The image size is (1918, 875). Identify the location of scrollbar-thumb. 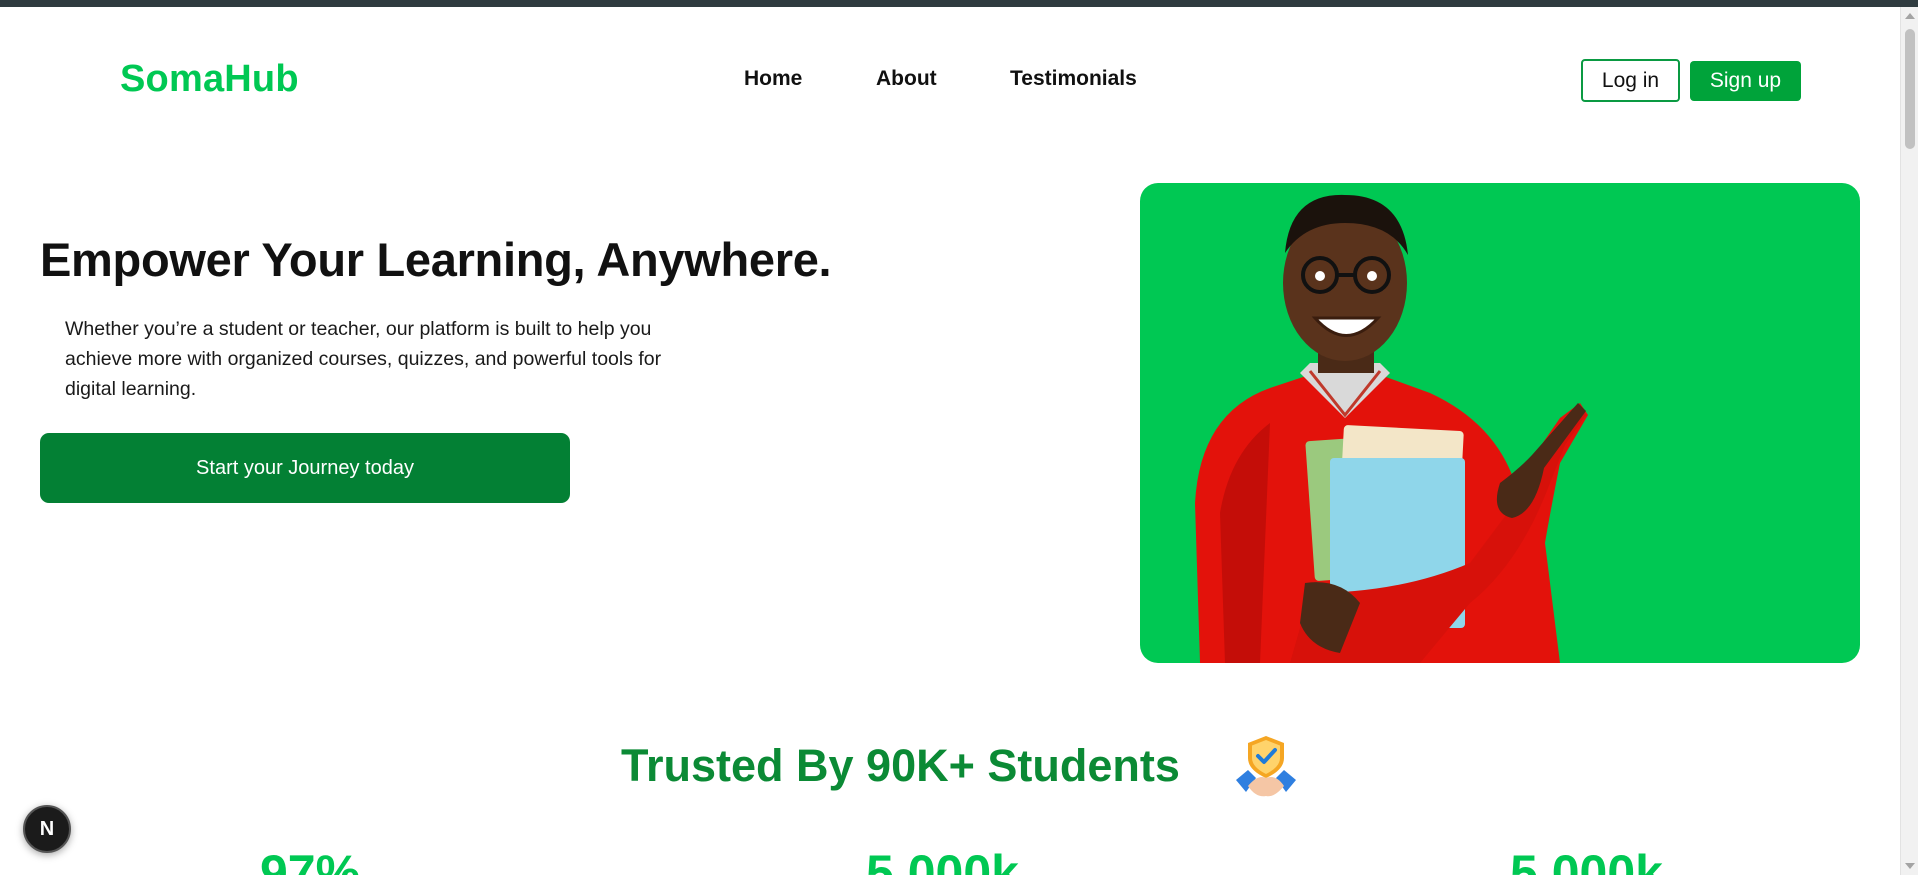
(1910, 89).